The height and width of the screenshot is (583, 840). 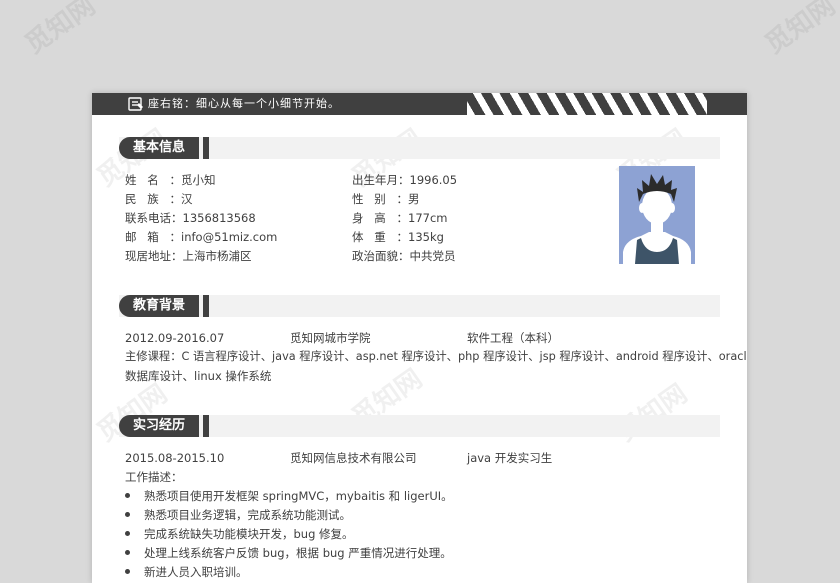 I want to click on email-row: 邮箱：info@51miz.com, so click(x=201, y=237).